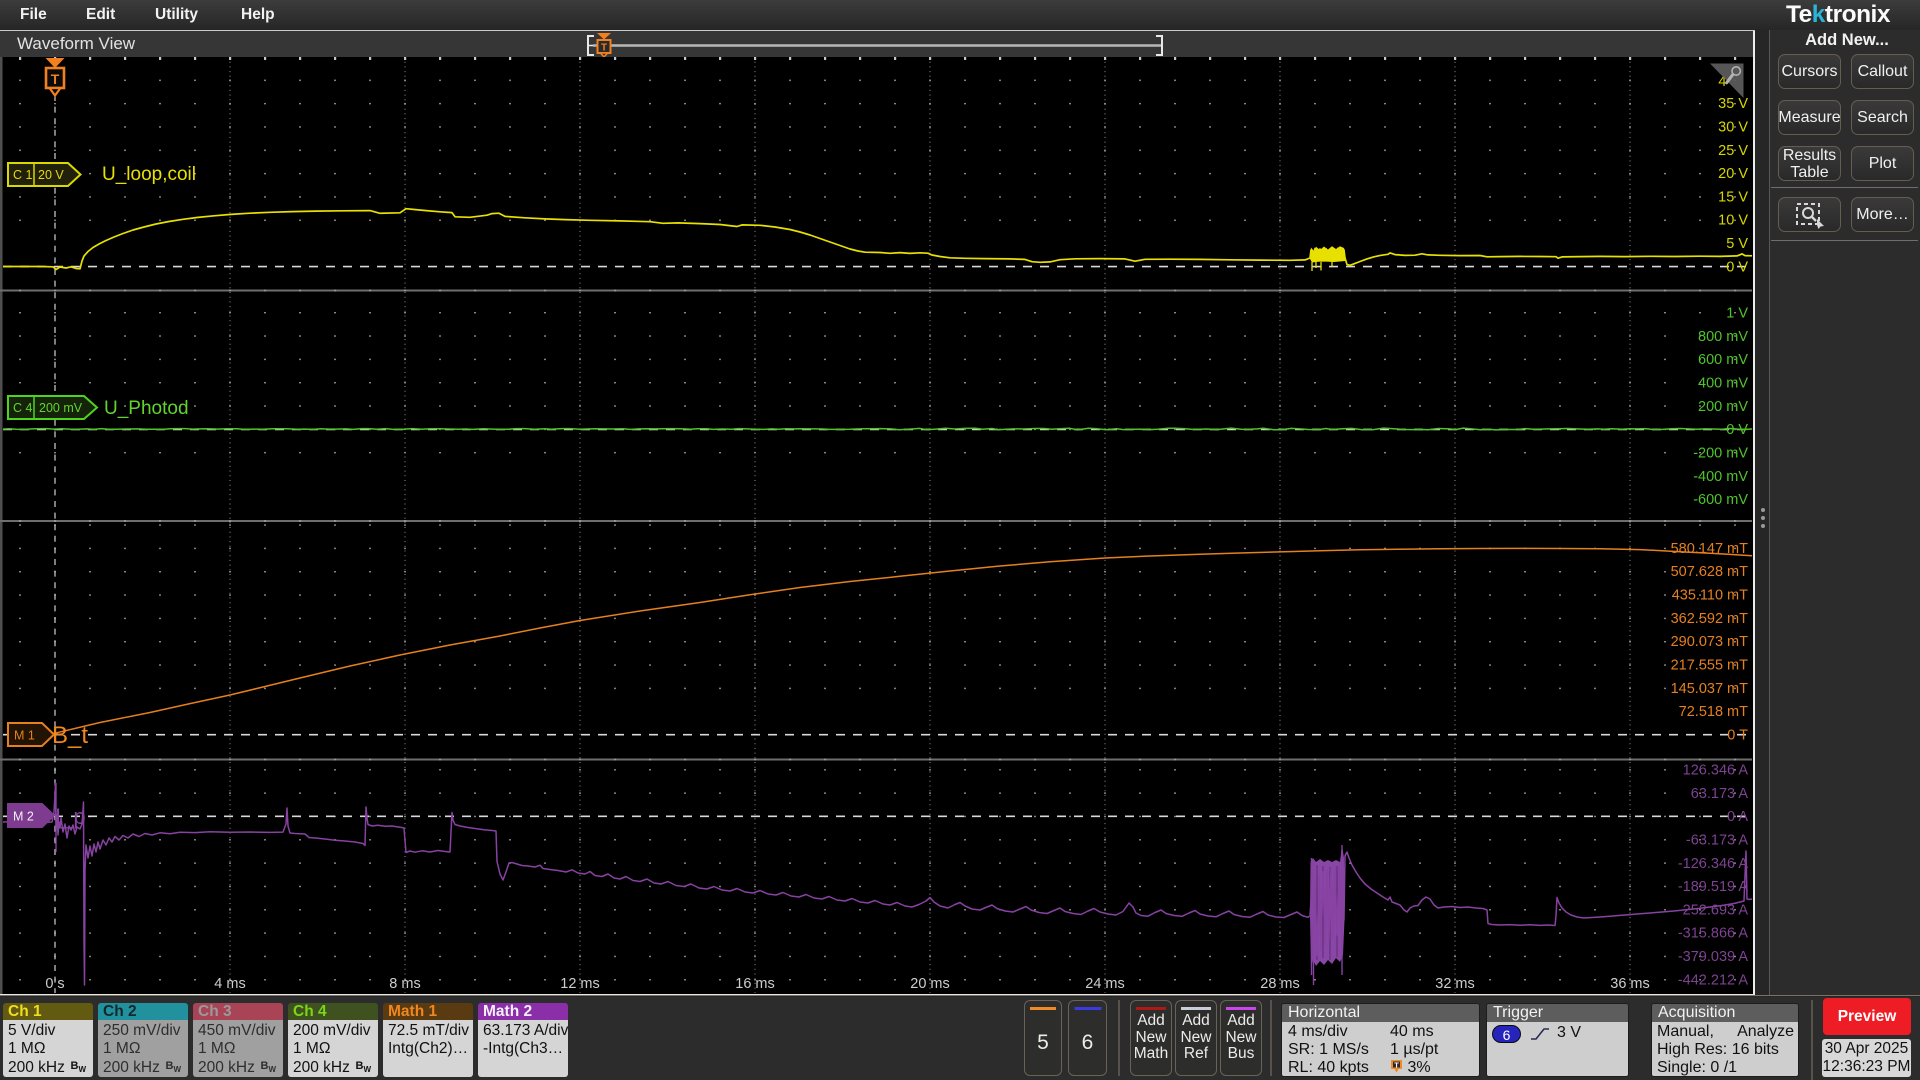  Describe the element at coordinates (1710, 619) in the screenshot. I see `svg-text: 362.592 mT` at that location.